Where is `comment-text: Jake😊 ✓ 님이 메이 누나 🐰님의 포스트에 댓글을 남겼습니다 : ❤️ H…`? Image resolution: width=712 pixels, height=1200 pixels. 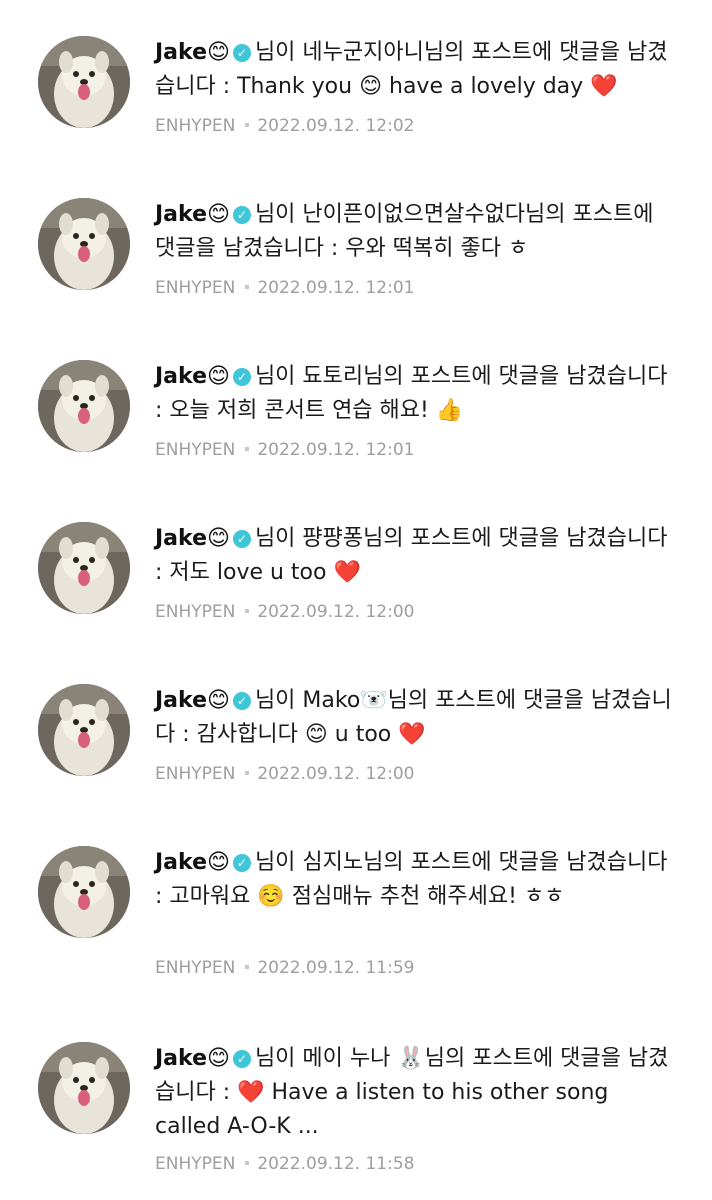 comment-text: Jake😊 ✓ 님이 메이 누나 🐰님의 포스트에 댓글을 남겼습니다 : ❤️ H… is located at coordinates (415, 1093).